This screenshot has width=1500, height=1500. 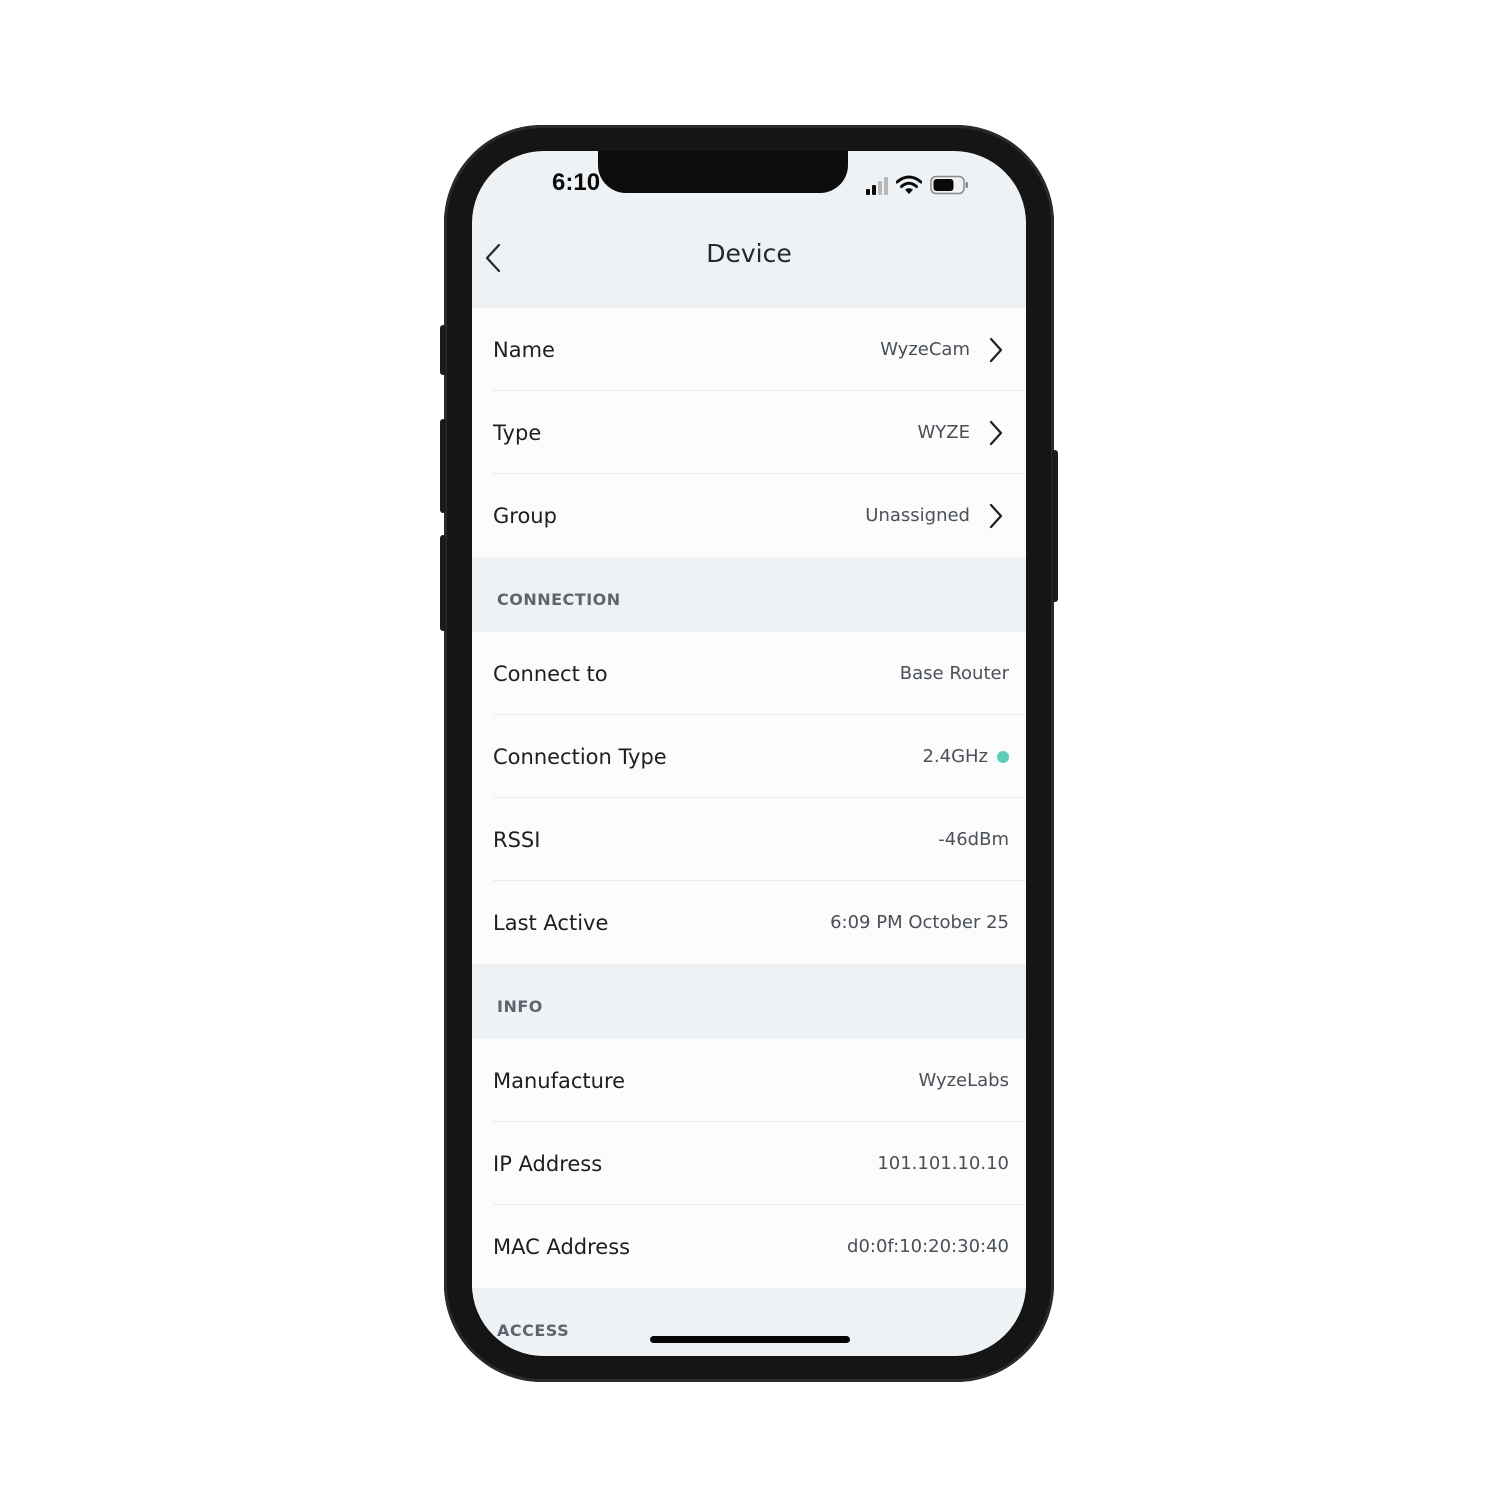 What do you see at coordinates (1055, 526) in the screenshot?
I see `power-button` at bounding box center [1055, 526].